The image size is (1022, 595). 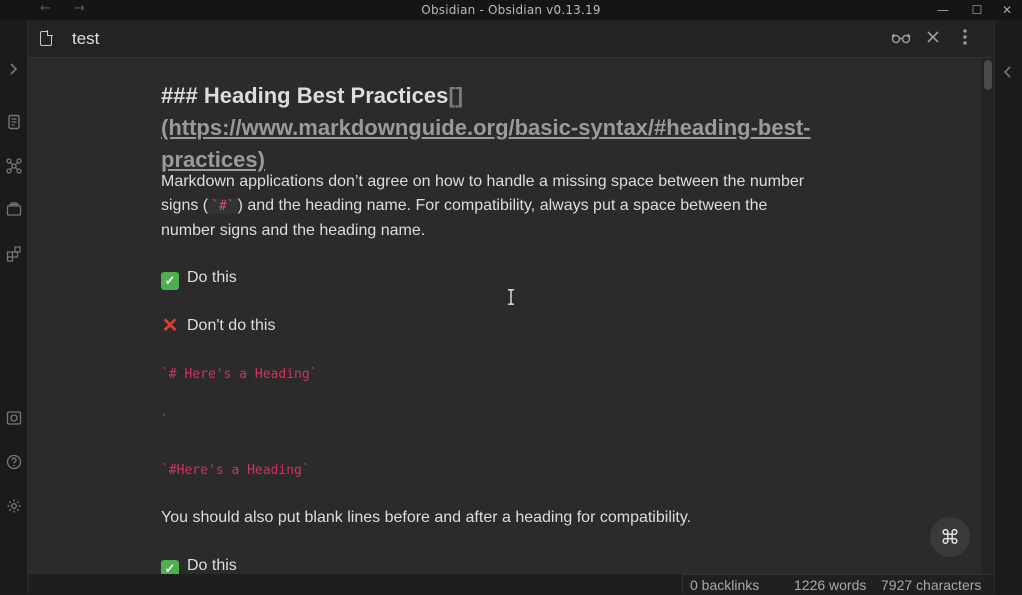 I want to click on collapse-left-chevron-icon, so click(x=1007, y=73).